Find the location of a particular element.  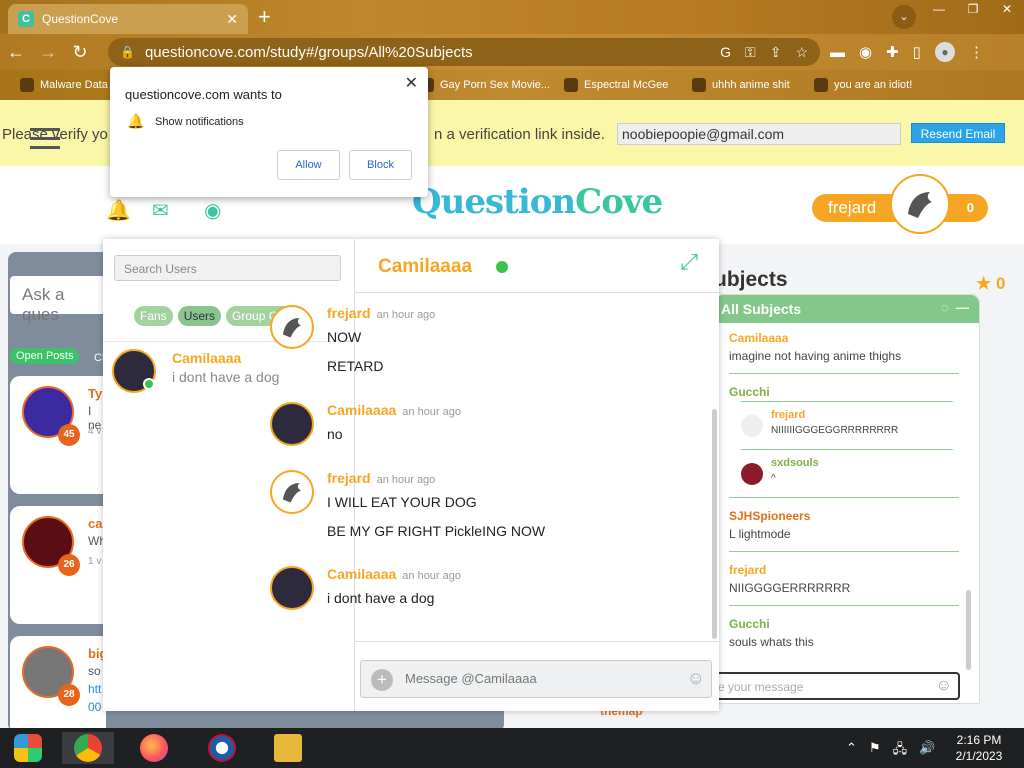

reload-icon: ↻ is located at coordinates (80, 52).